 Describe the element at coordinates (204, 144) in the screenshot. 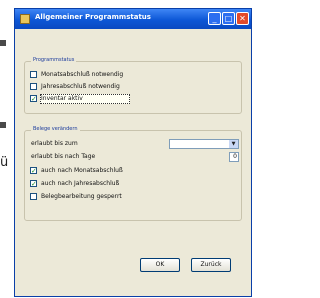

I see `erlaubt-bis-zum-dropdown: ▼` at that location.